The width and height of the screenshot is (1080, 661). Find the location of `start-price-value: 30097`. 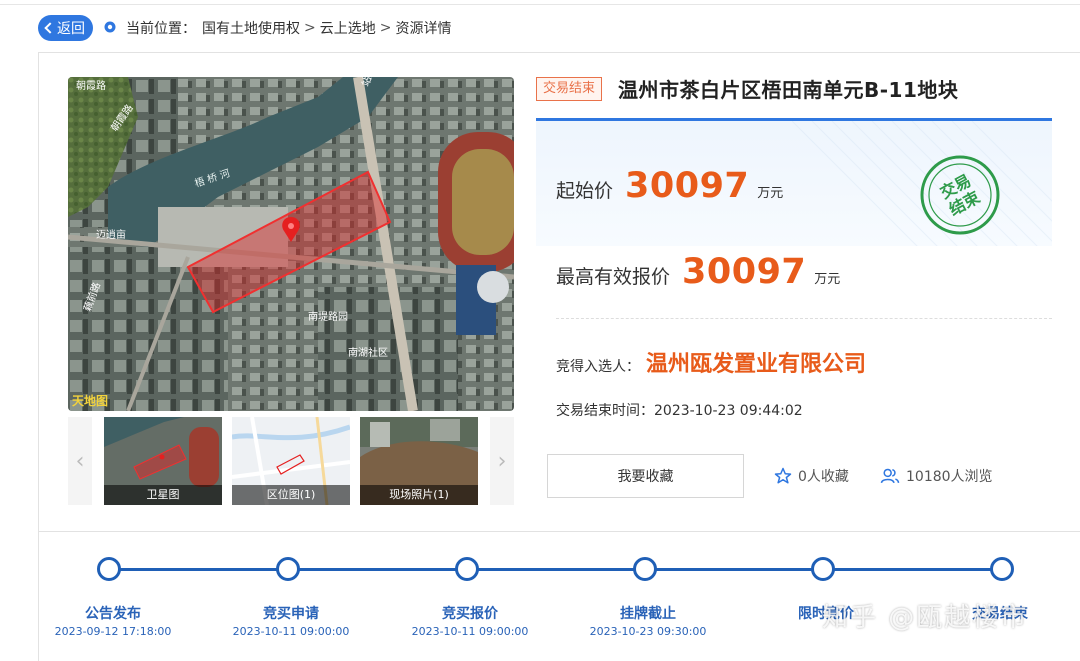

start-price-value: 30097 is located at coordinates (687, 186).